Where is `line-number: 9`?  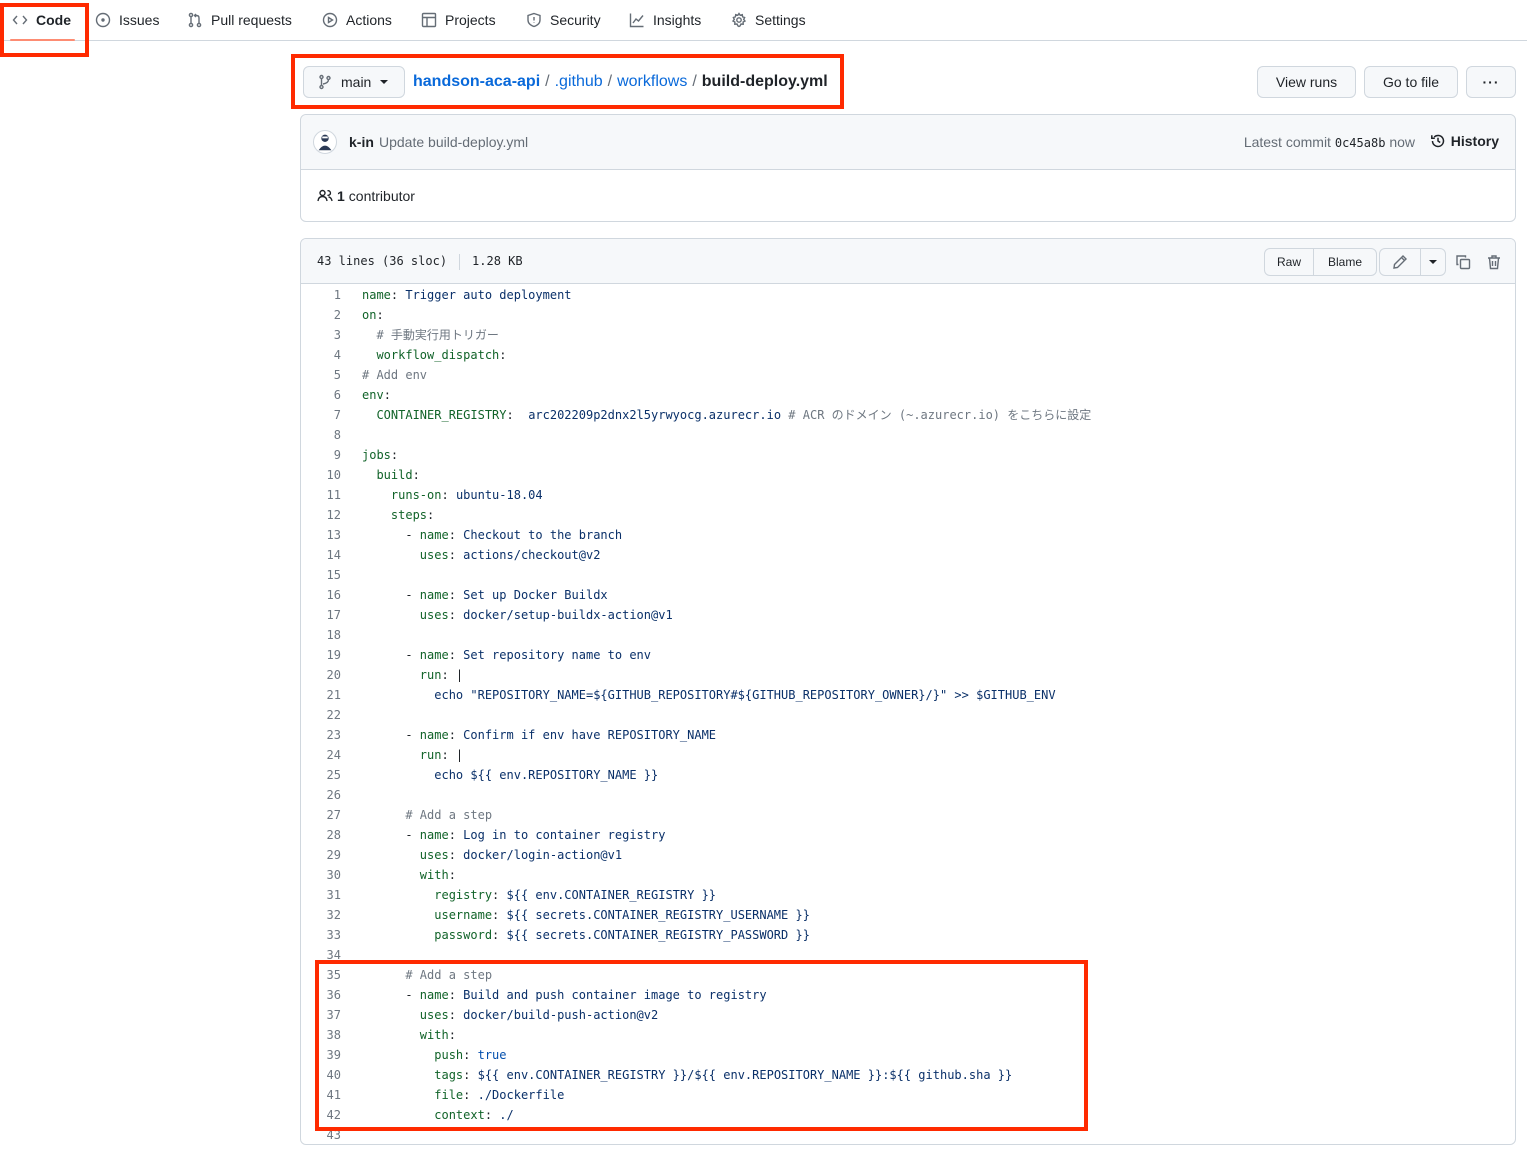 line-number: 9 is located at coordinates (321, 455).